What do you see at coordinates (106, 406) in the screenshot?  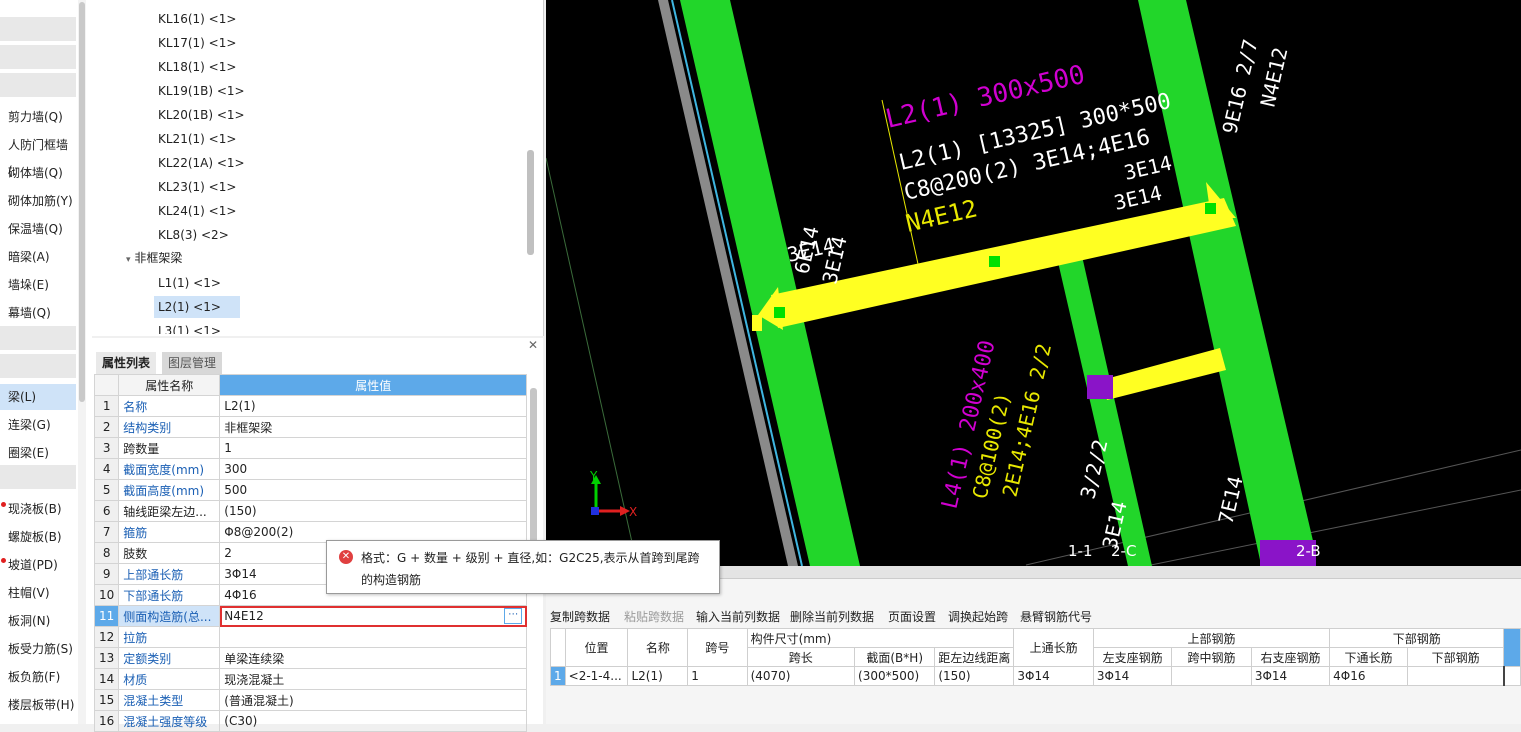 I see `row-number: 1` at bounding box center [106, 406].